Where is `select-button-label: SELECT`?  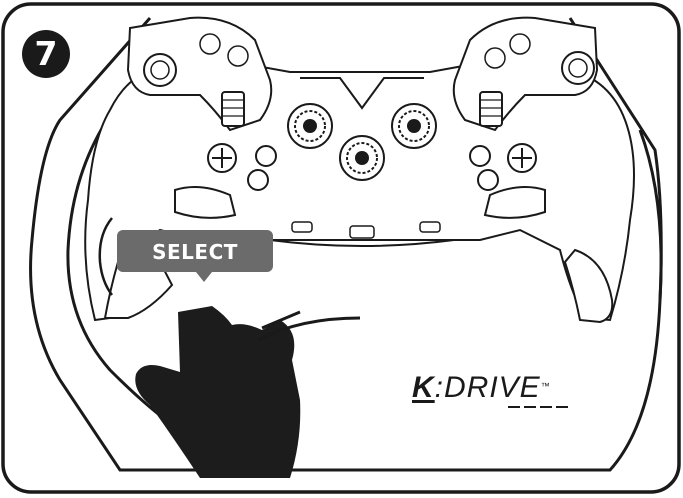
select-button-label: SELECT is located at coordinates (195, 252).